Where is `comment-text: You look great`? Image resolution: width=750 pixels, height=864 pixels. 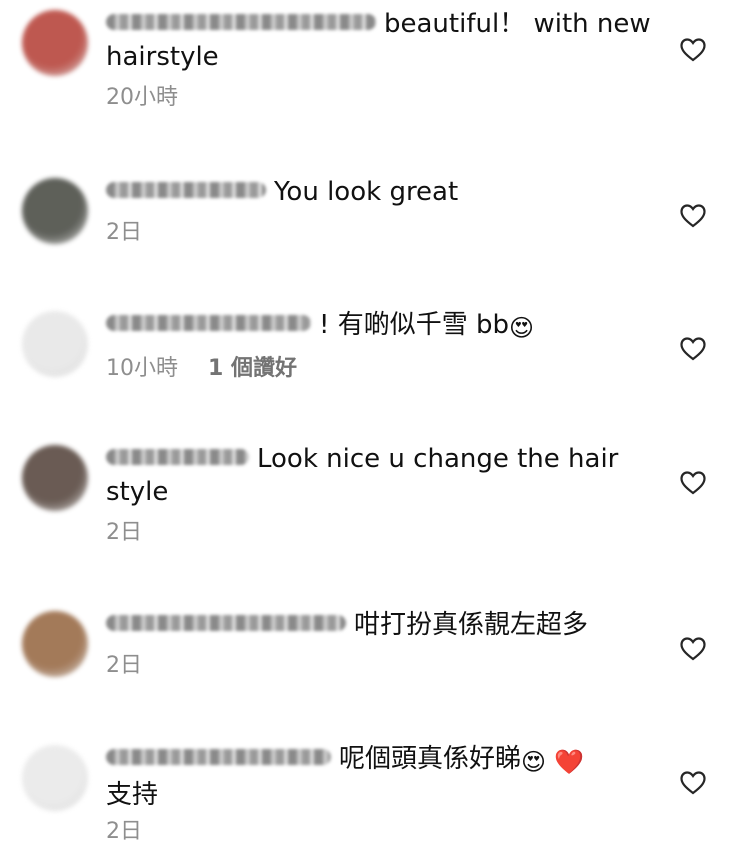
comment-text: You look great is located at coordinates (366, 192).